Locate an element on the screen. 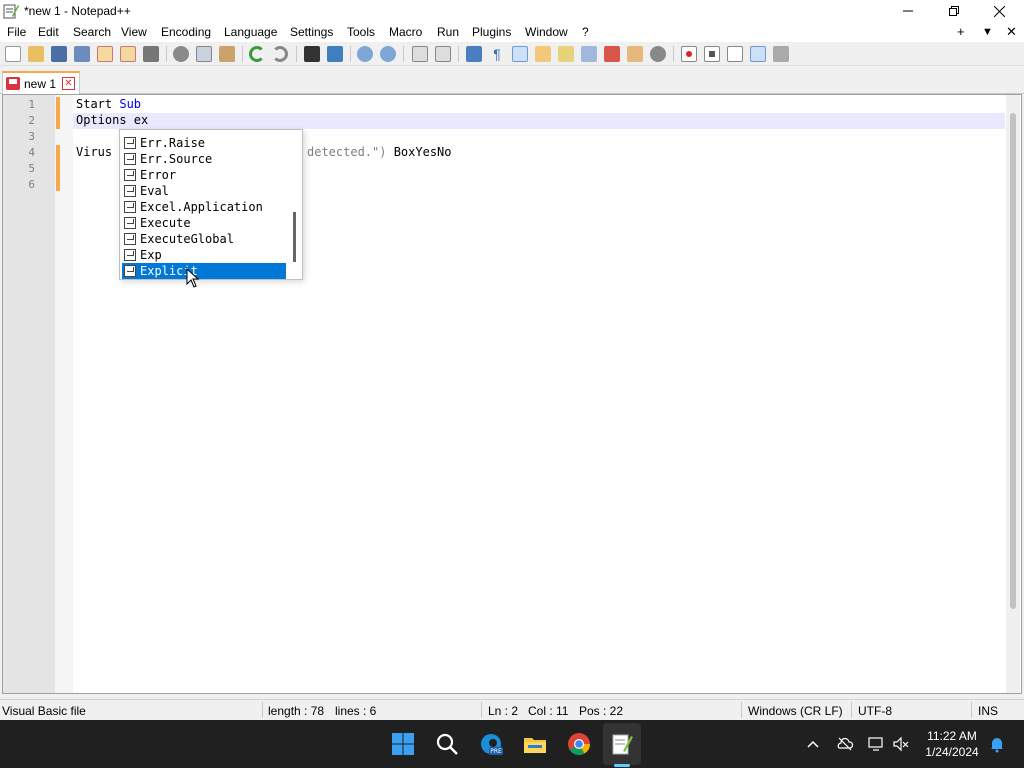 This screenshot has height=768, width=1024. clock-date: 1/24/2024 is located at coordinates (952, 752).